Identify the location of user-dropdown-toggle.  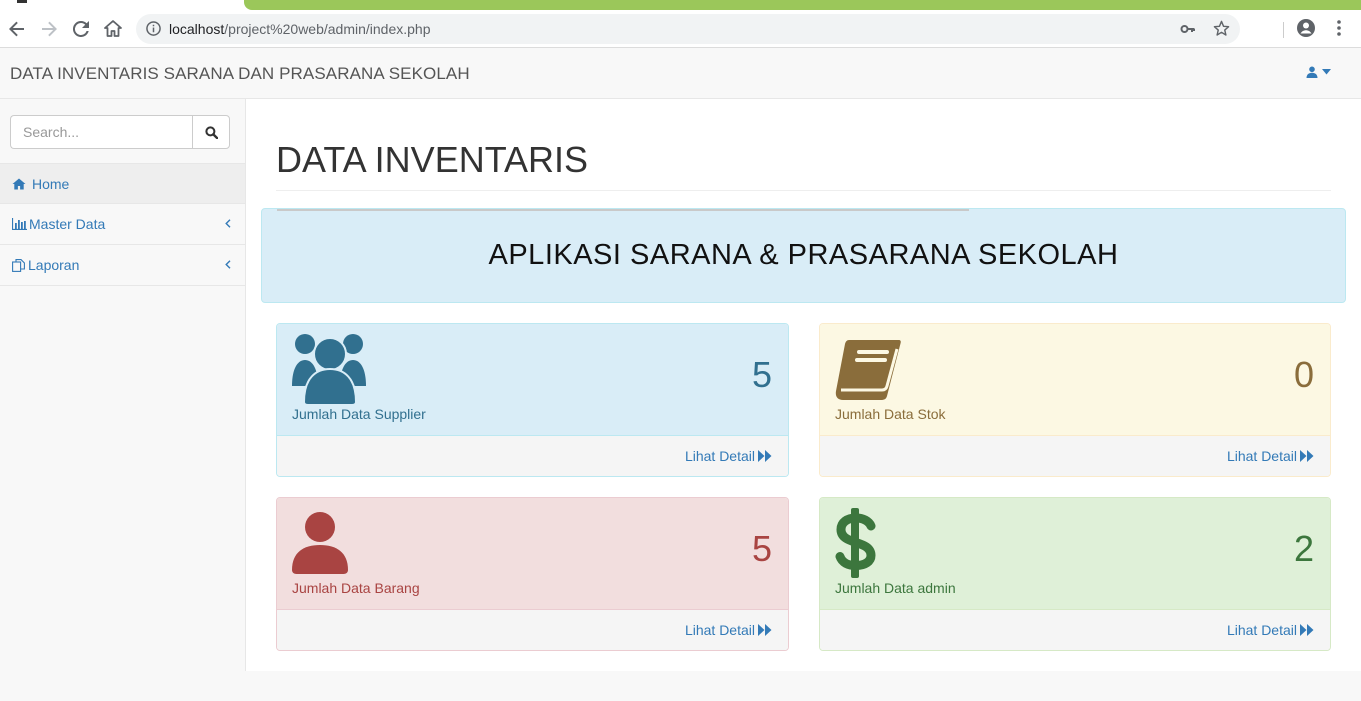
(1318, 72).